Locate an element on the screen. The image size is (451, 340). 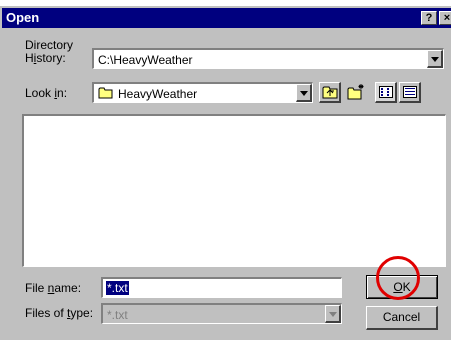
details-view-icon is located at coordinates (410, 92).